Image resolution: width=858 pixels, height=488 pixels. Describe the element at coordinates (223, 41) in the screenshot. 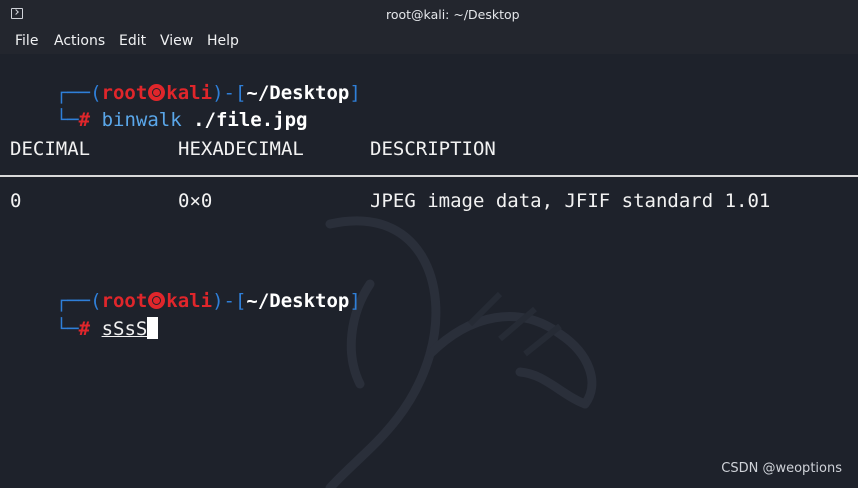

I see `menu-help: Help` at that location.